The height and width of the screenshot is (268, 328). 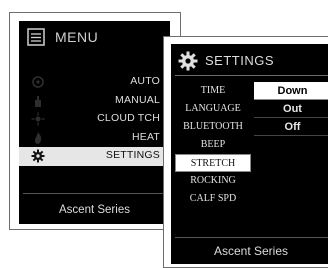 I want to click on menu-title: MENU, so click(x=77, y=37).